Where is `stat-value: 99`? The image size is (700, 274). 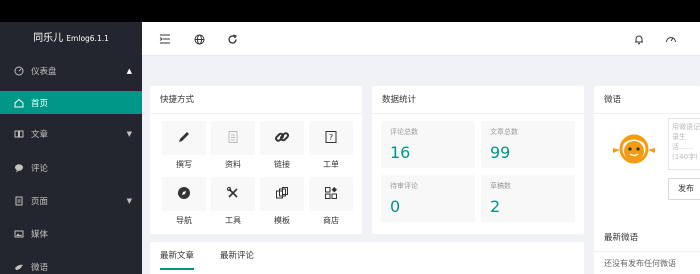
stat-value: 99 is located at coordinates (500, 152).